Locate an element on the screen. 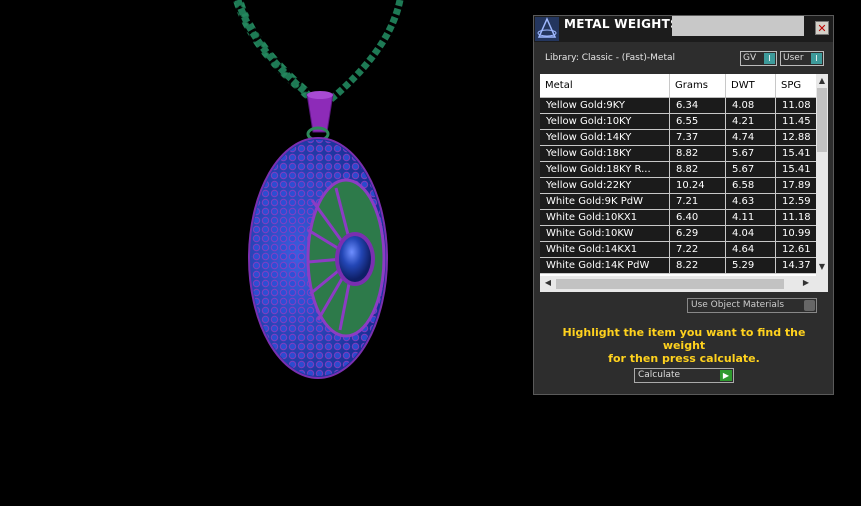 Image resolution: width=861 pixels, height=506 pixels. gv-toggle: GV I is located at coordinates (758, 58).